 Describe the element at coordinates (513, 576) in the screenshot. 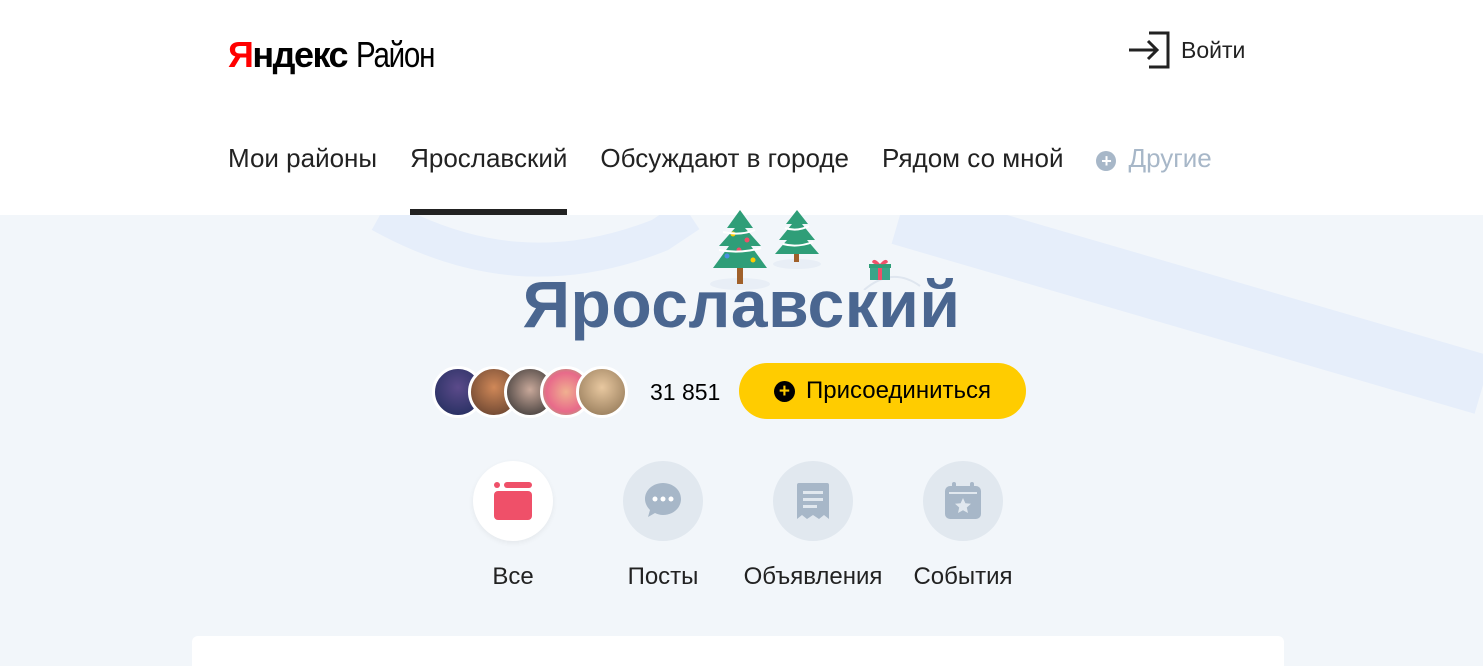

I see `category-all-label: Все` at that location.